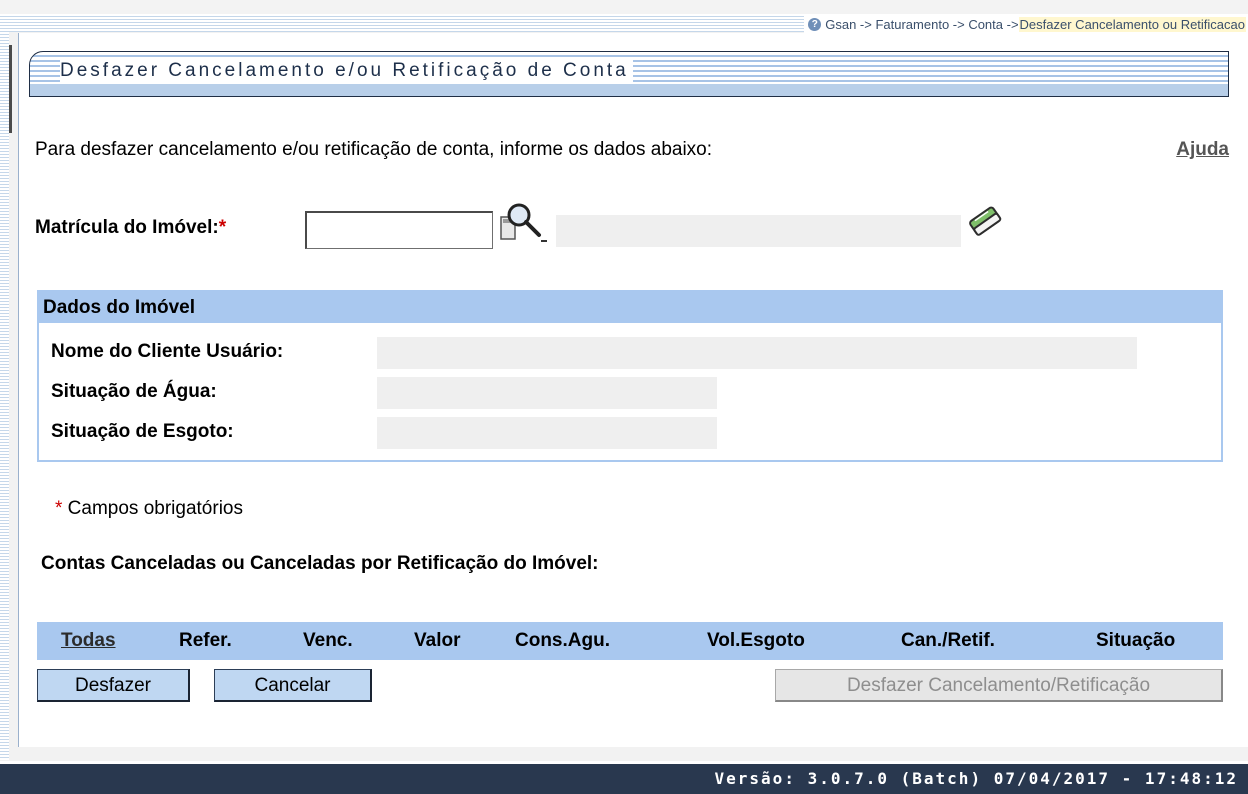 This screenshot has height=794, width=1248. What do you see at coordinates (624, 7) in the screenshot?
I see `top-strip` at bounding box center [624, 7].